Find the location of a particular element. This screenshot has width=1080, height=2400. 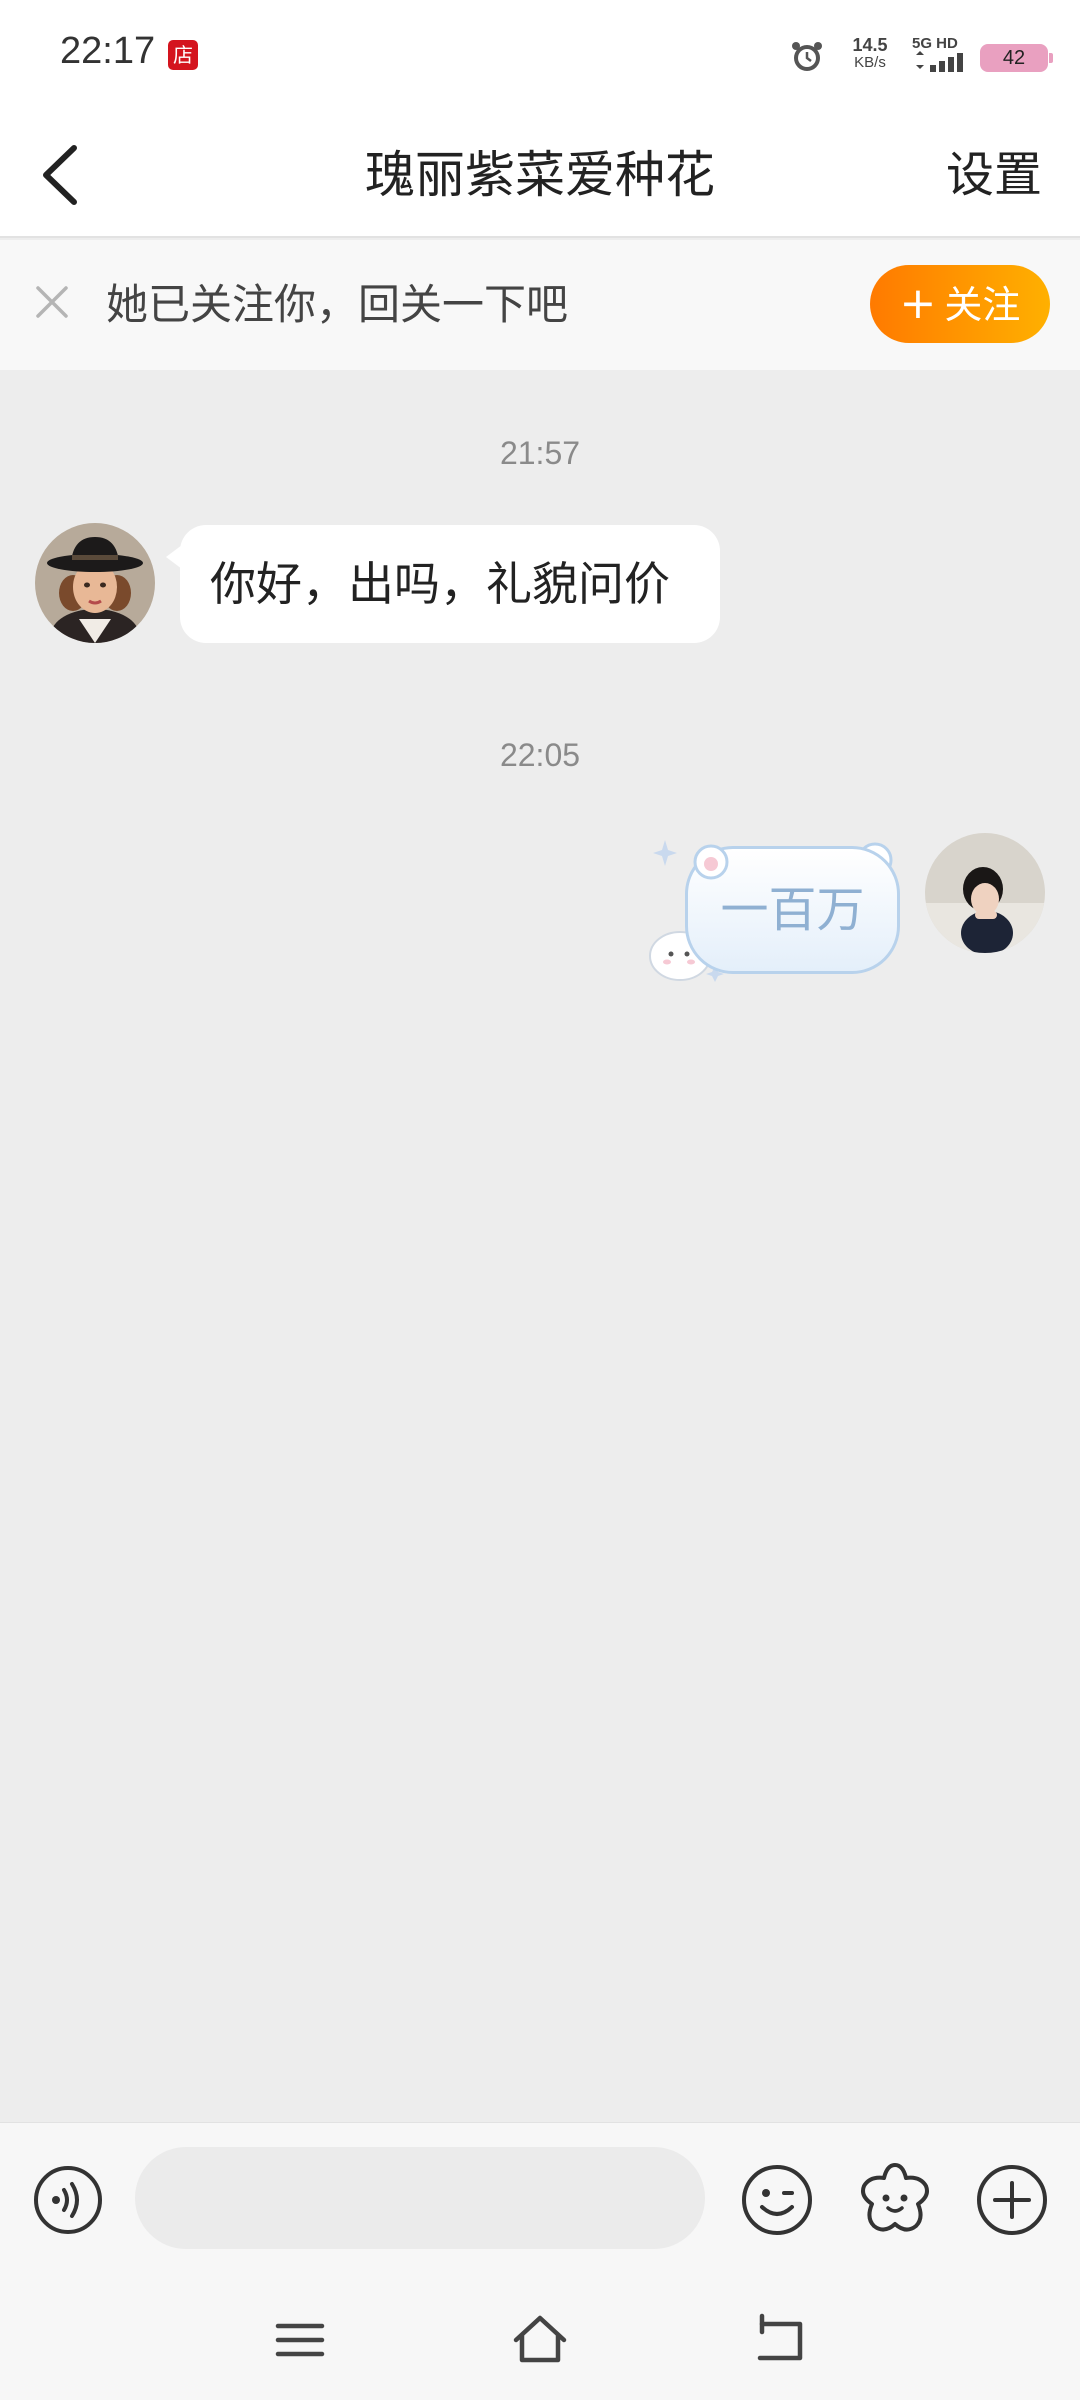

home-icon is located at coordinates (540, 2340).